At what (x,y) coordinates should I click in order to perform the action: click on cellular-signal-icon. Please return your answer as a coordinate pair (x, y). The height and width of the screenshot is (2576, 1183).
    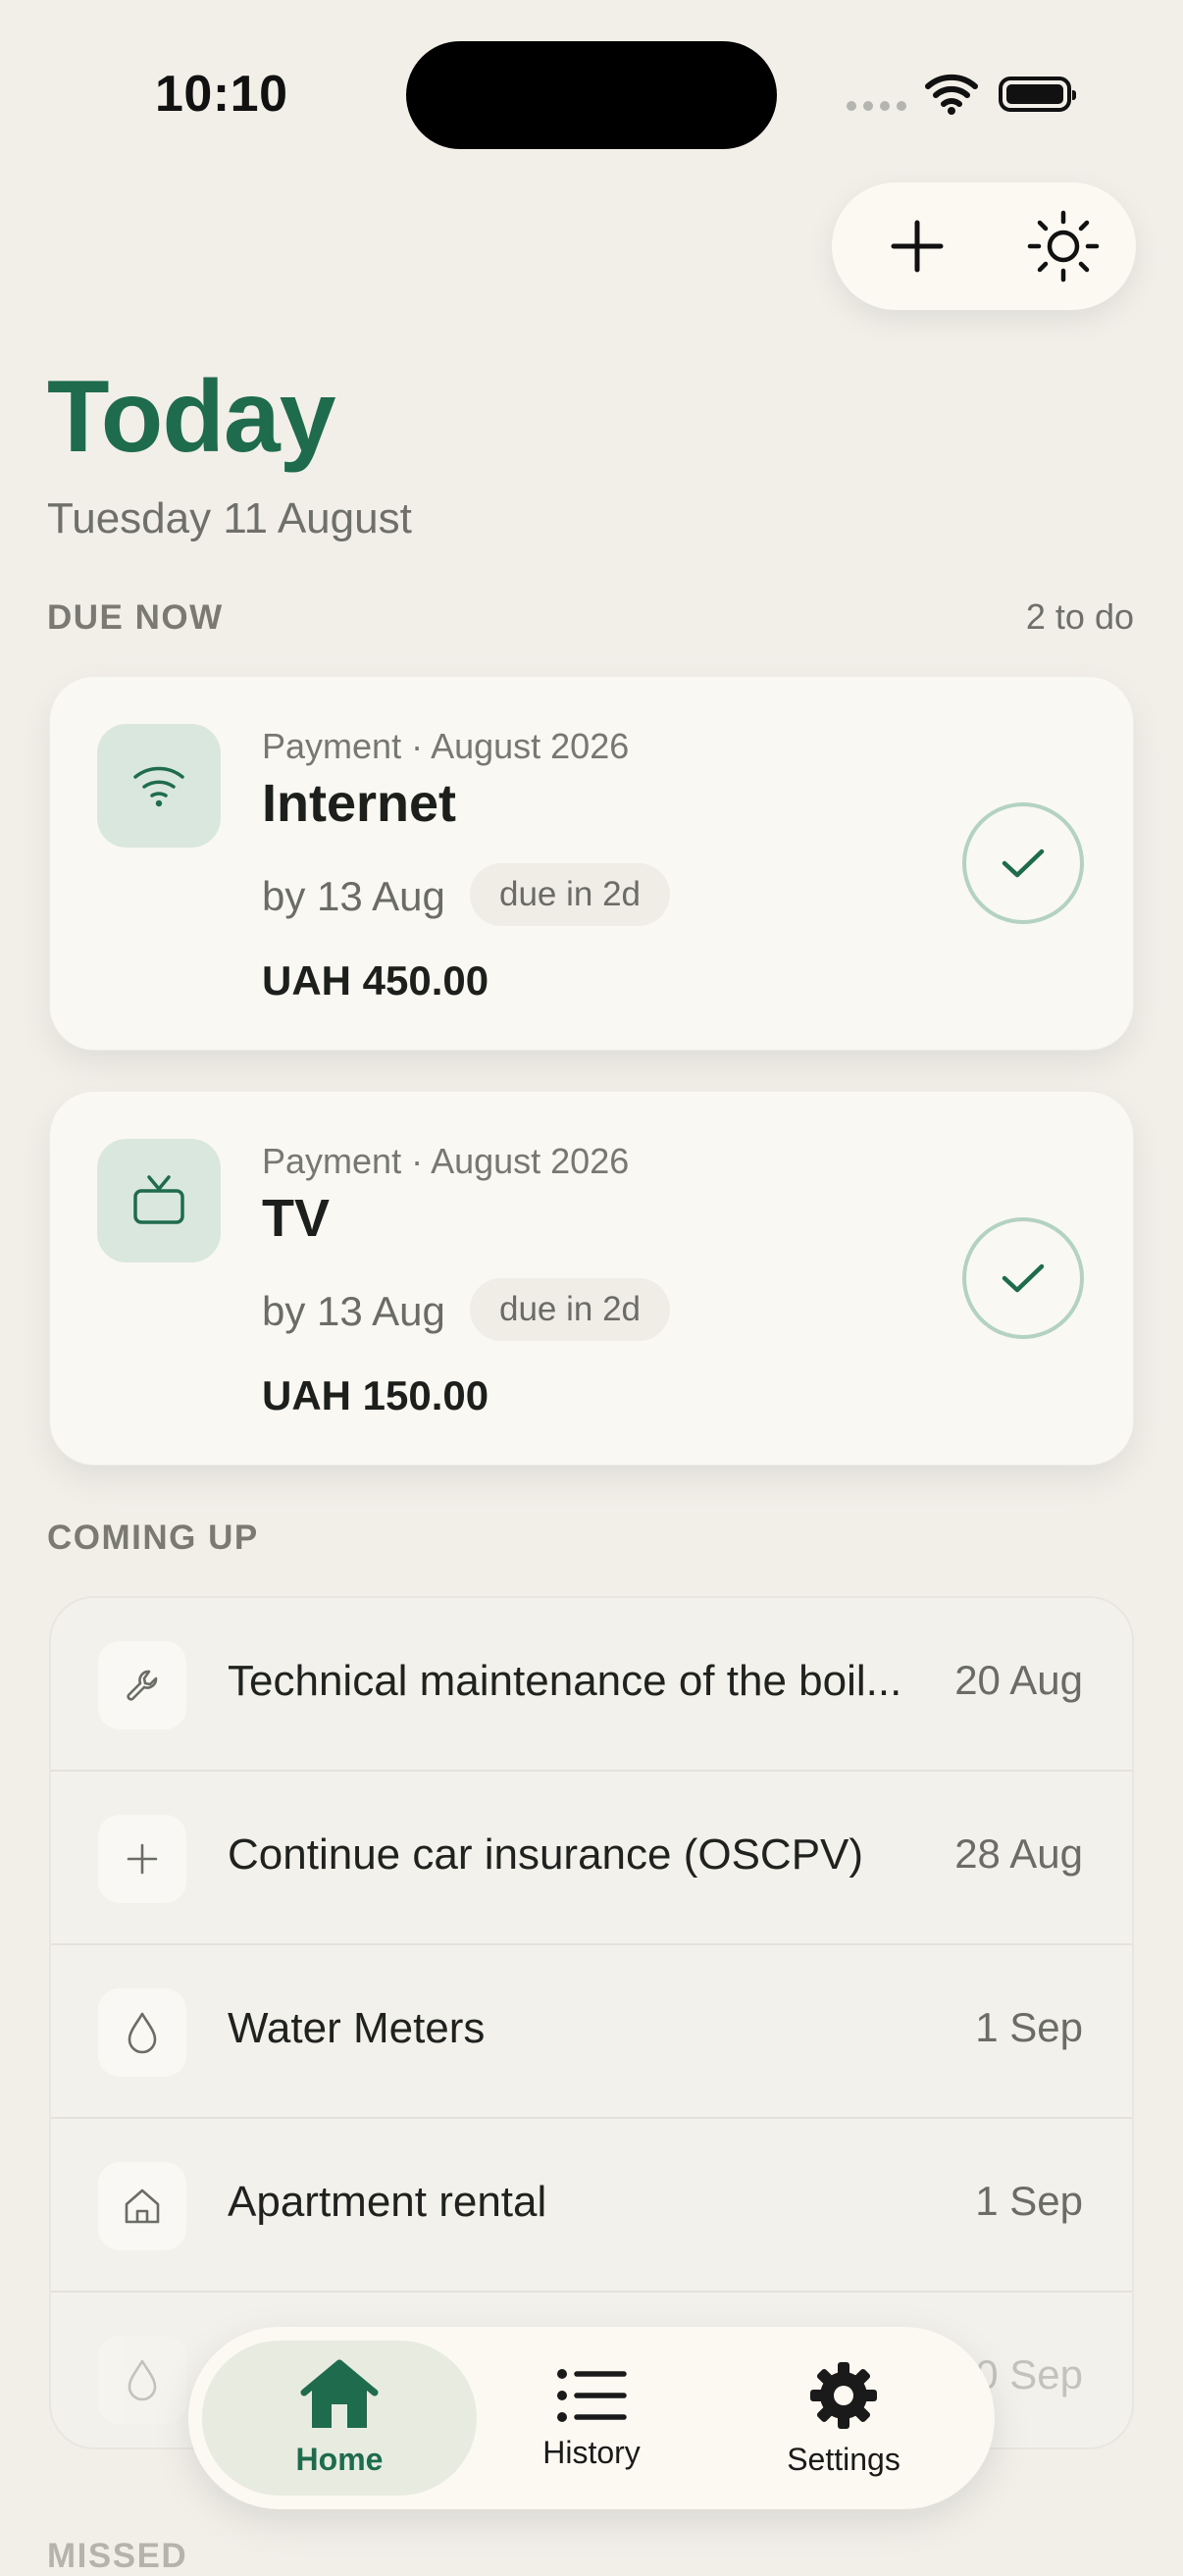
    Looking at the image, I should click on (876, 106).